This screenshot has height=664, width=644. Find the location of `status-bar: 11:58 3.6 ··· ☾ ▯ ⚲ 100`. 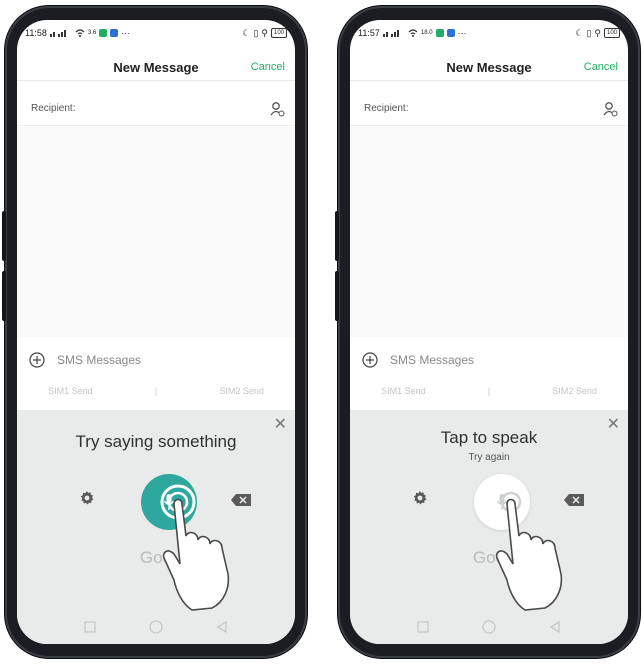

status-bar: 11:58 3.6 ··· ☾ ▯ ⚲ 100 is located at coordinates (156, 33).